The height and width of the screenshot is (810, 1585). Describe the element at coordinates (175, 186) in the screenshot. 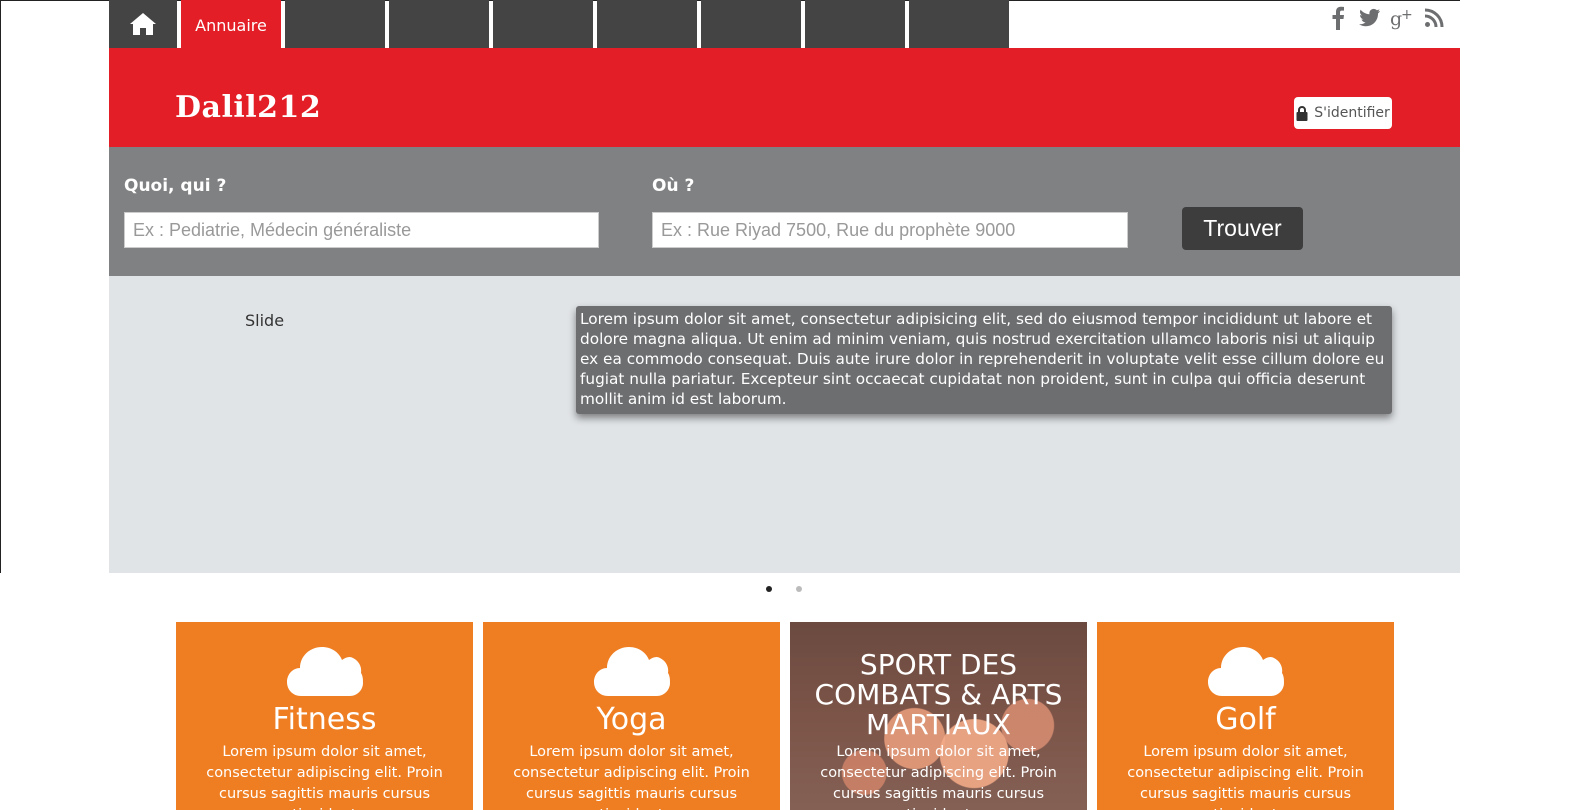

I see `what-label: Quoi, qui ?` at that location.